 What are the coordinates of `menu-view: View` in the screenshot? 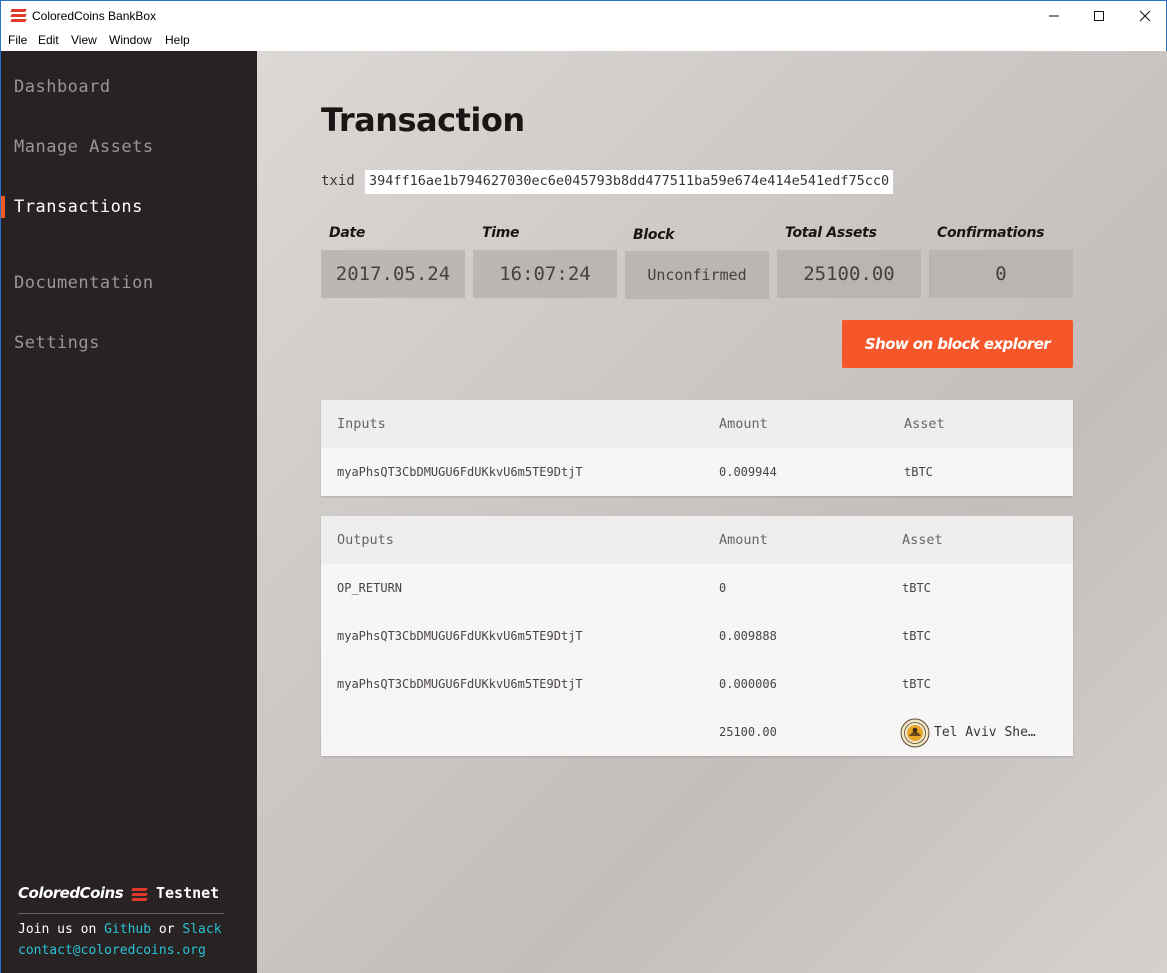 It's located at (84, 40).